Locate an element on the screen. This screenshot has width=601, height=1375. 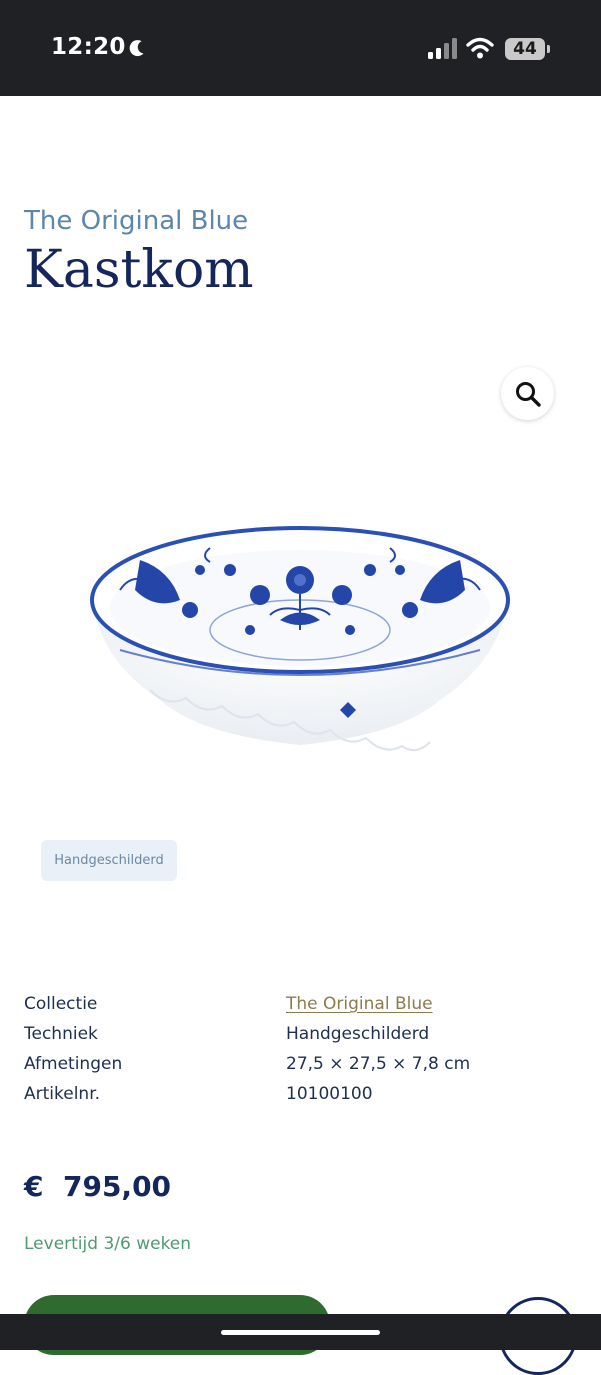
spec-row-dimensions: Afmetingen 27,5 × 27,5 × 7,8 cm is located at coordinates (304, 1069).